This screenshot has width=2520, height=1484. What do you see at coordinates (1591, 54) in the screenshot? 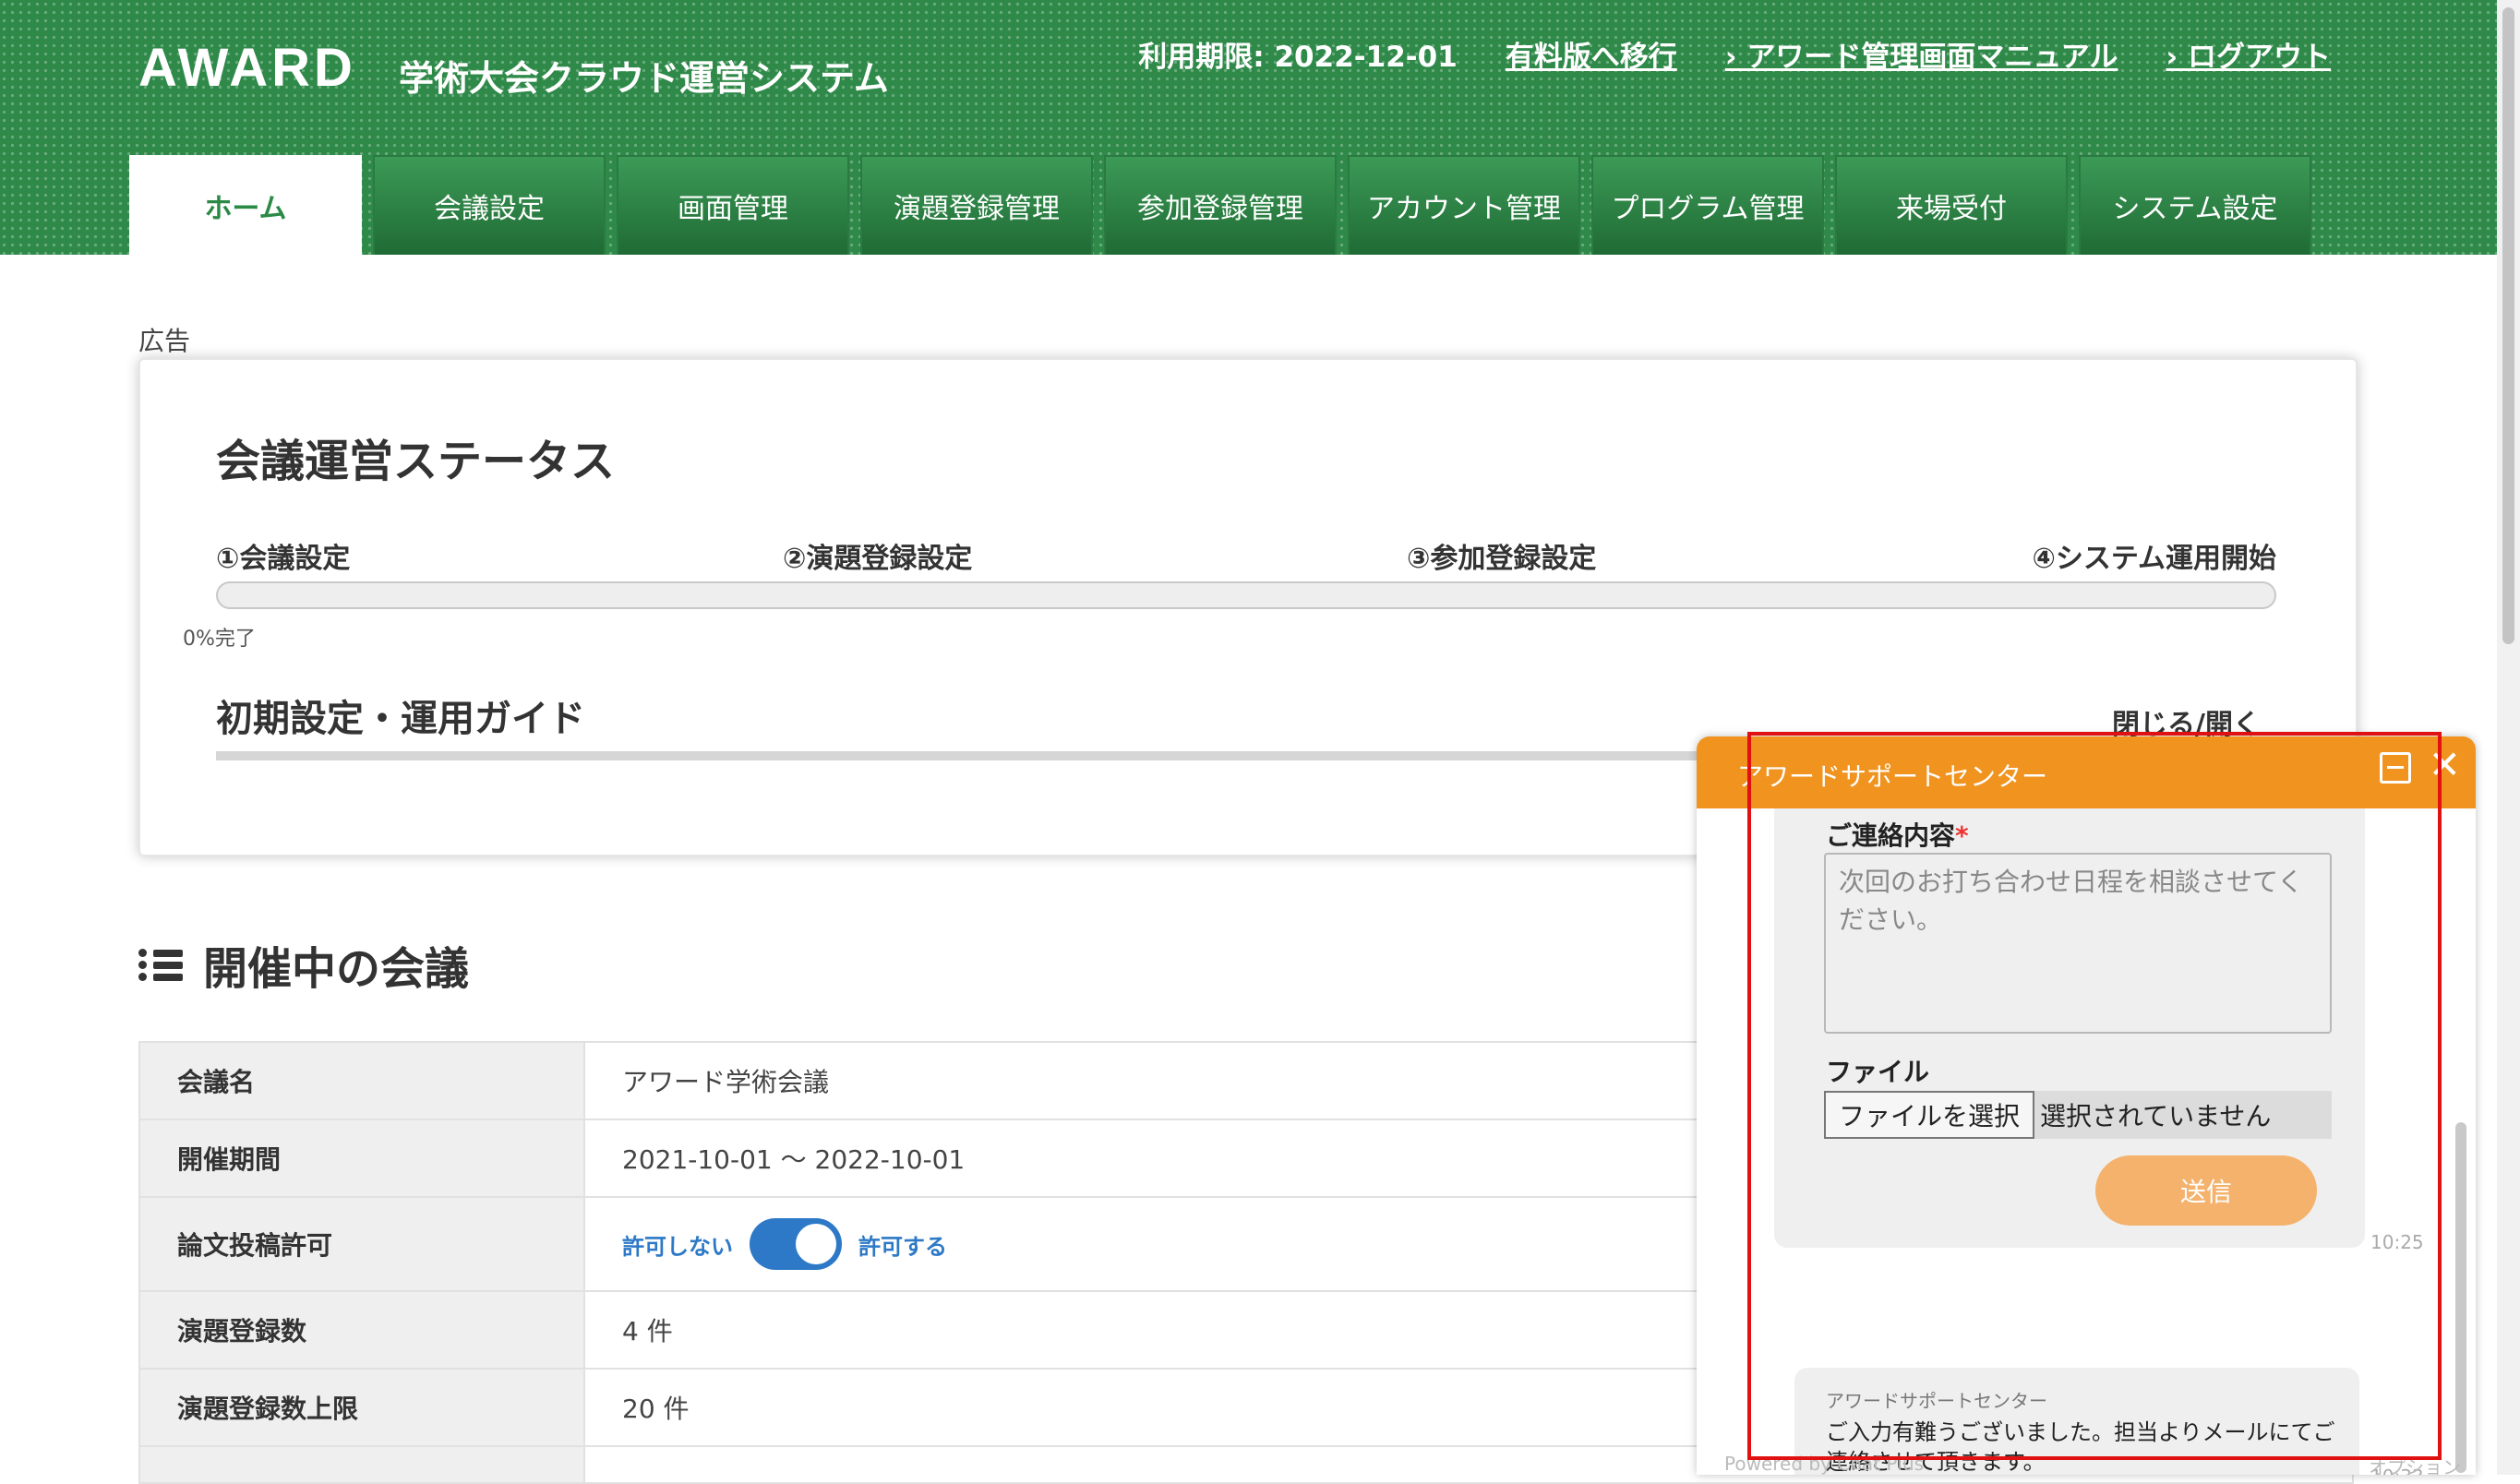
I see `upgrade-link: 有料版へ移行` at bounding box center [1591, 54].